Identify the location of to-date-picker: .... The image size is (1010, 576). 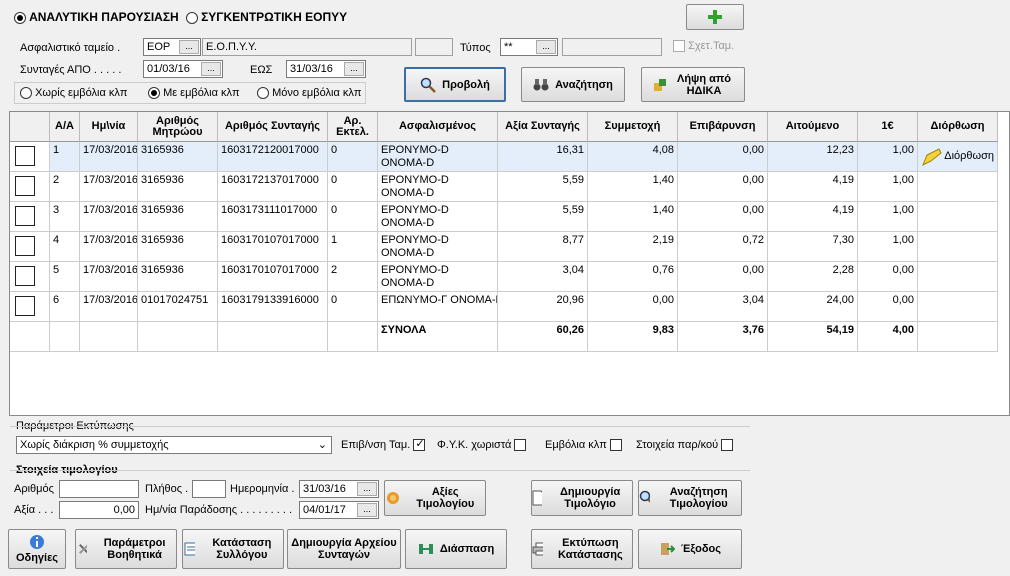
(354, 69).